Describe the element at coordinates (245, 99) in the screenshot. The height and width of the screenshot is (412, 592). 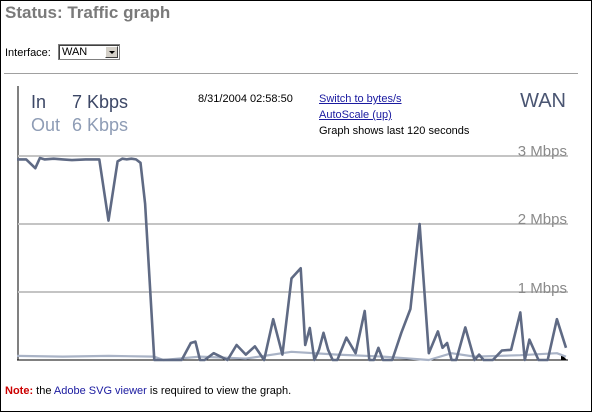
I see `graph-timestamp: 8/31/2004 02:58:50` at that location.